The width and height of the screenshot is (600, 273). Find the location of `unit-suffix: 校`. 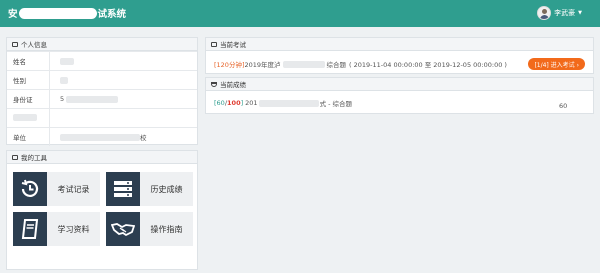

unit-suffix: 校 is located at coordinates (143, 138).